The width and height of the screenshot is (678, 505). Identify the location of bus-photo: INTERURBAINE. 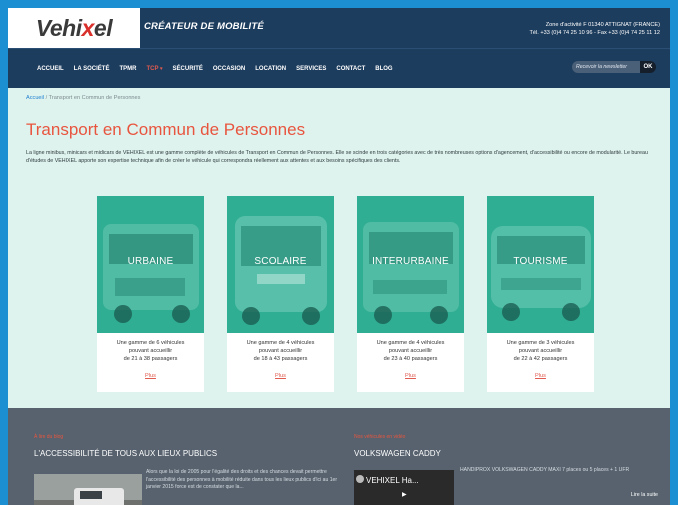
(410, 264).